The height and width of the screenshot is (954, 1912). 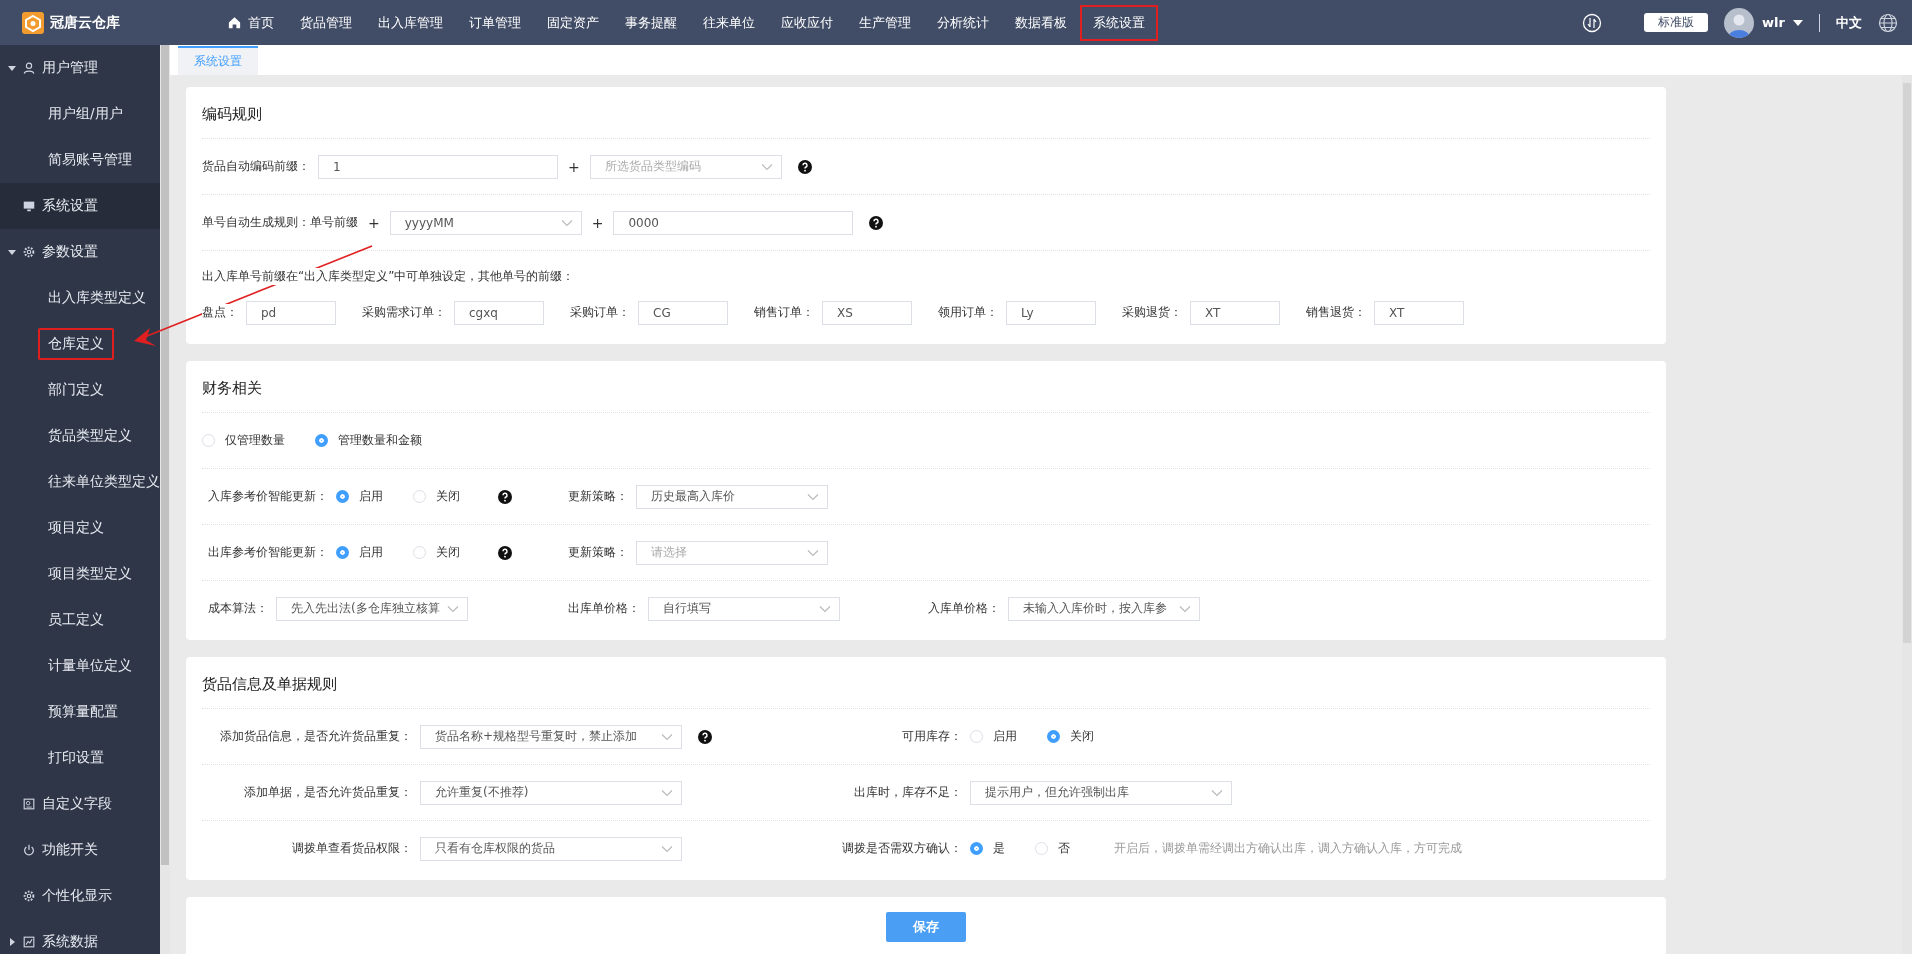 What do you see at coordinates (867, 312) in the screenshot?
I see `text-field: XS` at bounding box center [867, 312].